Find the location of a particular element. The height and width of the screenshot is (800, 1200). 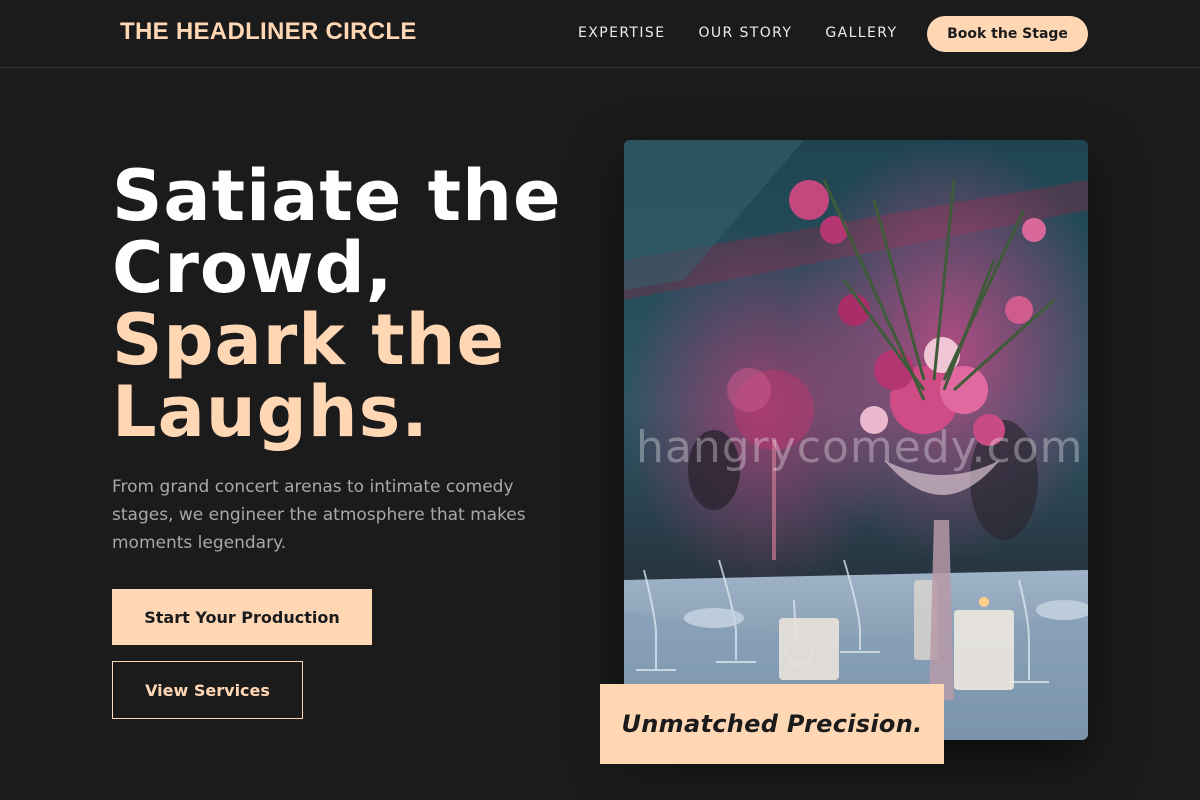

nav-link-our-story: OUR STORY is located at coordinates (745, 33).